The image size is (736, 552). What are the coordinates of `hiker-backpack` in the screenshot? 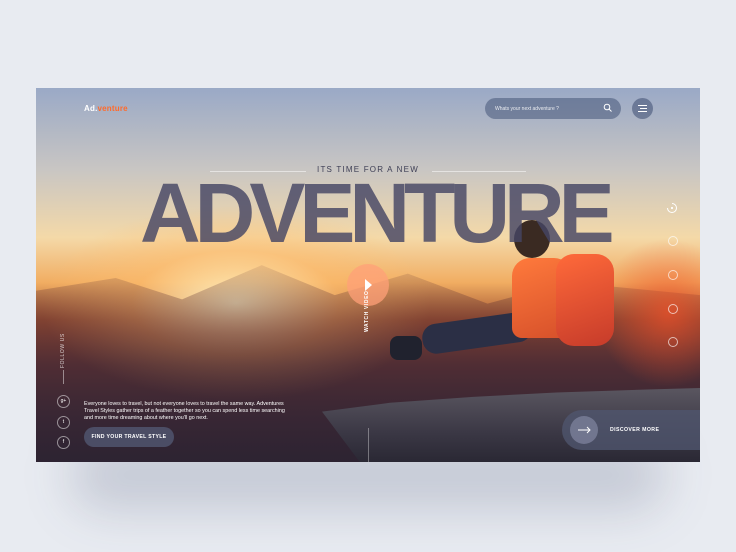 It's located at (585, 300).